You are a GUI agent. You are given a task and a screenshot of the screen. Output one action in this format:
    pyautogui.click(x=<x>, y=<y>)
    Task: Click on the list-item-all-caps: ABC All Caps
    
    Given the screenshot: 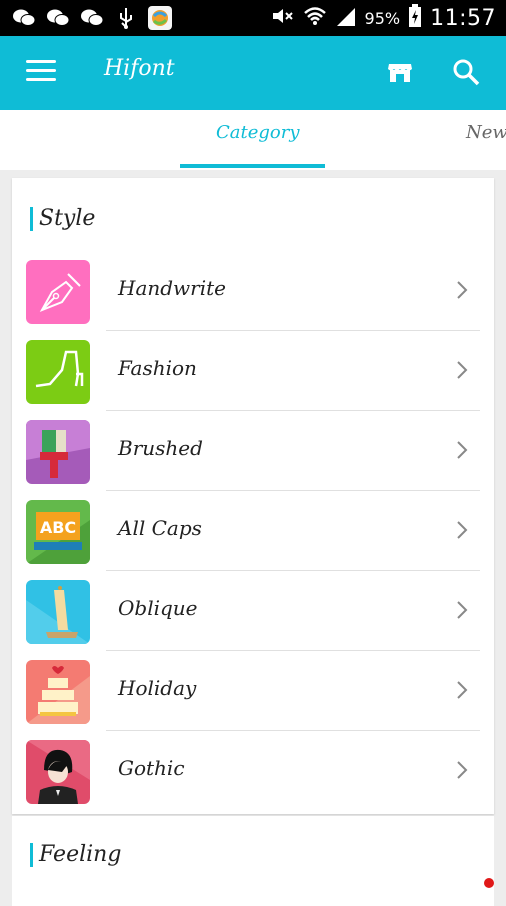 What is the action you would take?
    pyautogui.click(x=253, y=540)
    